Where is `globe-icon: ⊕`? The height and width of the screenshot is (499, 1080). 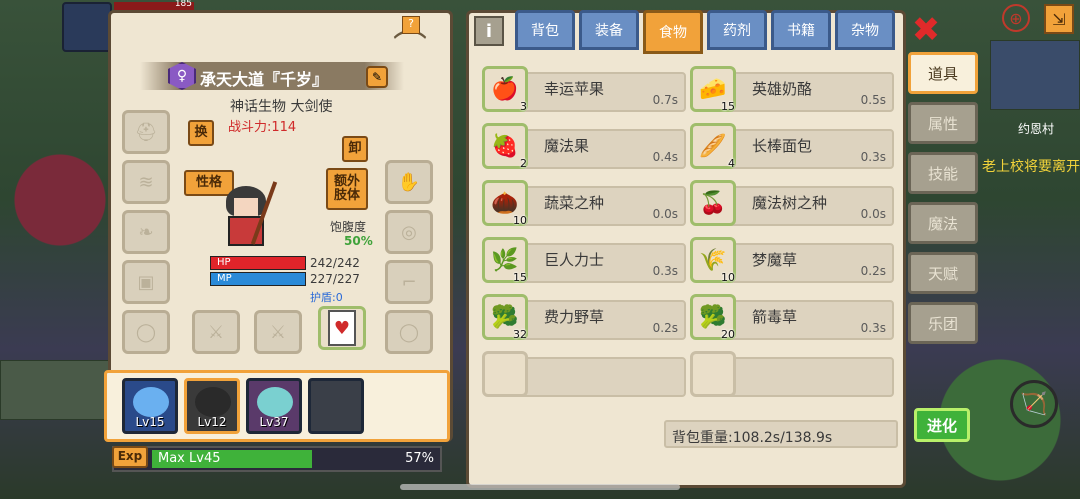 globe-icon: ⊕ is located at coordinates (1016, 18).